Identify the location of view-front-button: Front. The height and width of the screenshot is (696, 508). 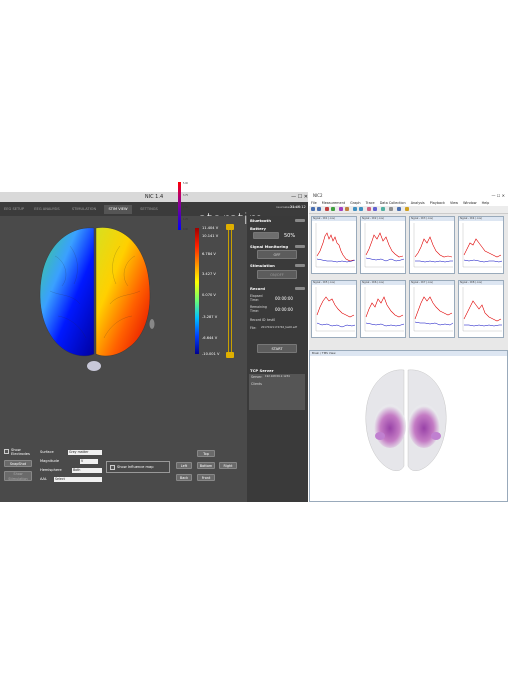
(206, 477).